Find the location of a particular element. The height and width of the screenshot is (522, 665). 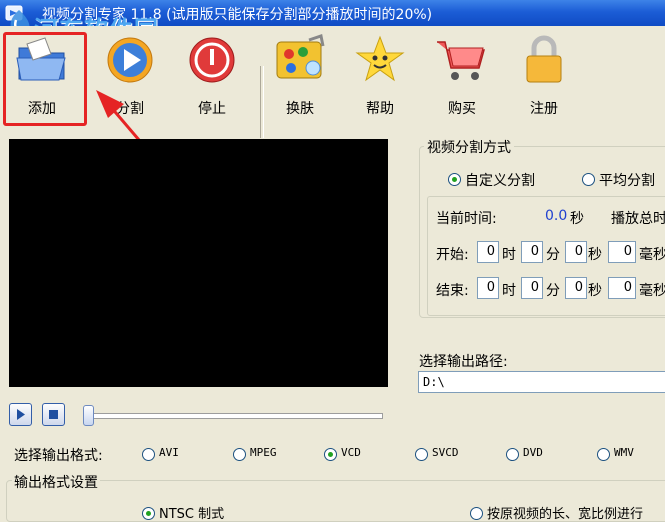

radio-even-split-label: 平均分割 is located at coordinates (627, 181).